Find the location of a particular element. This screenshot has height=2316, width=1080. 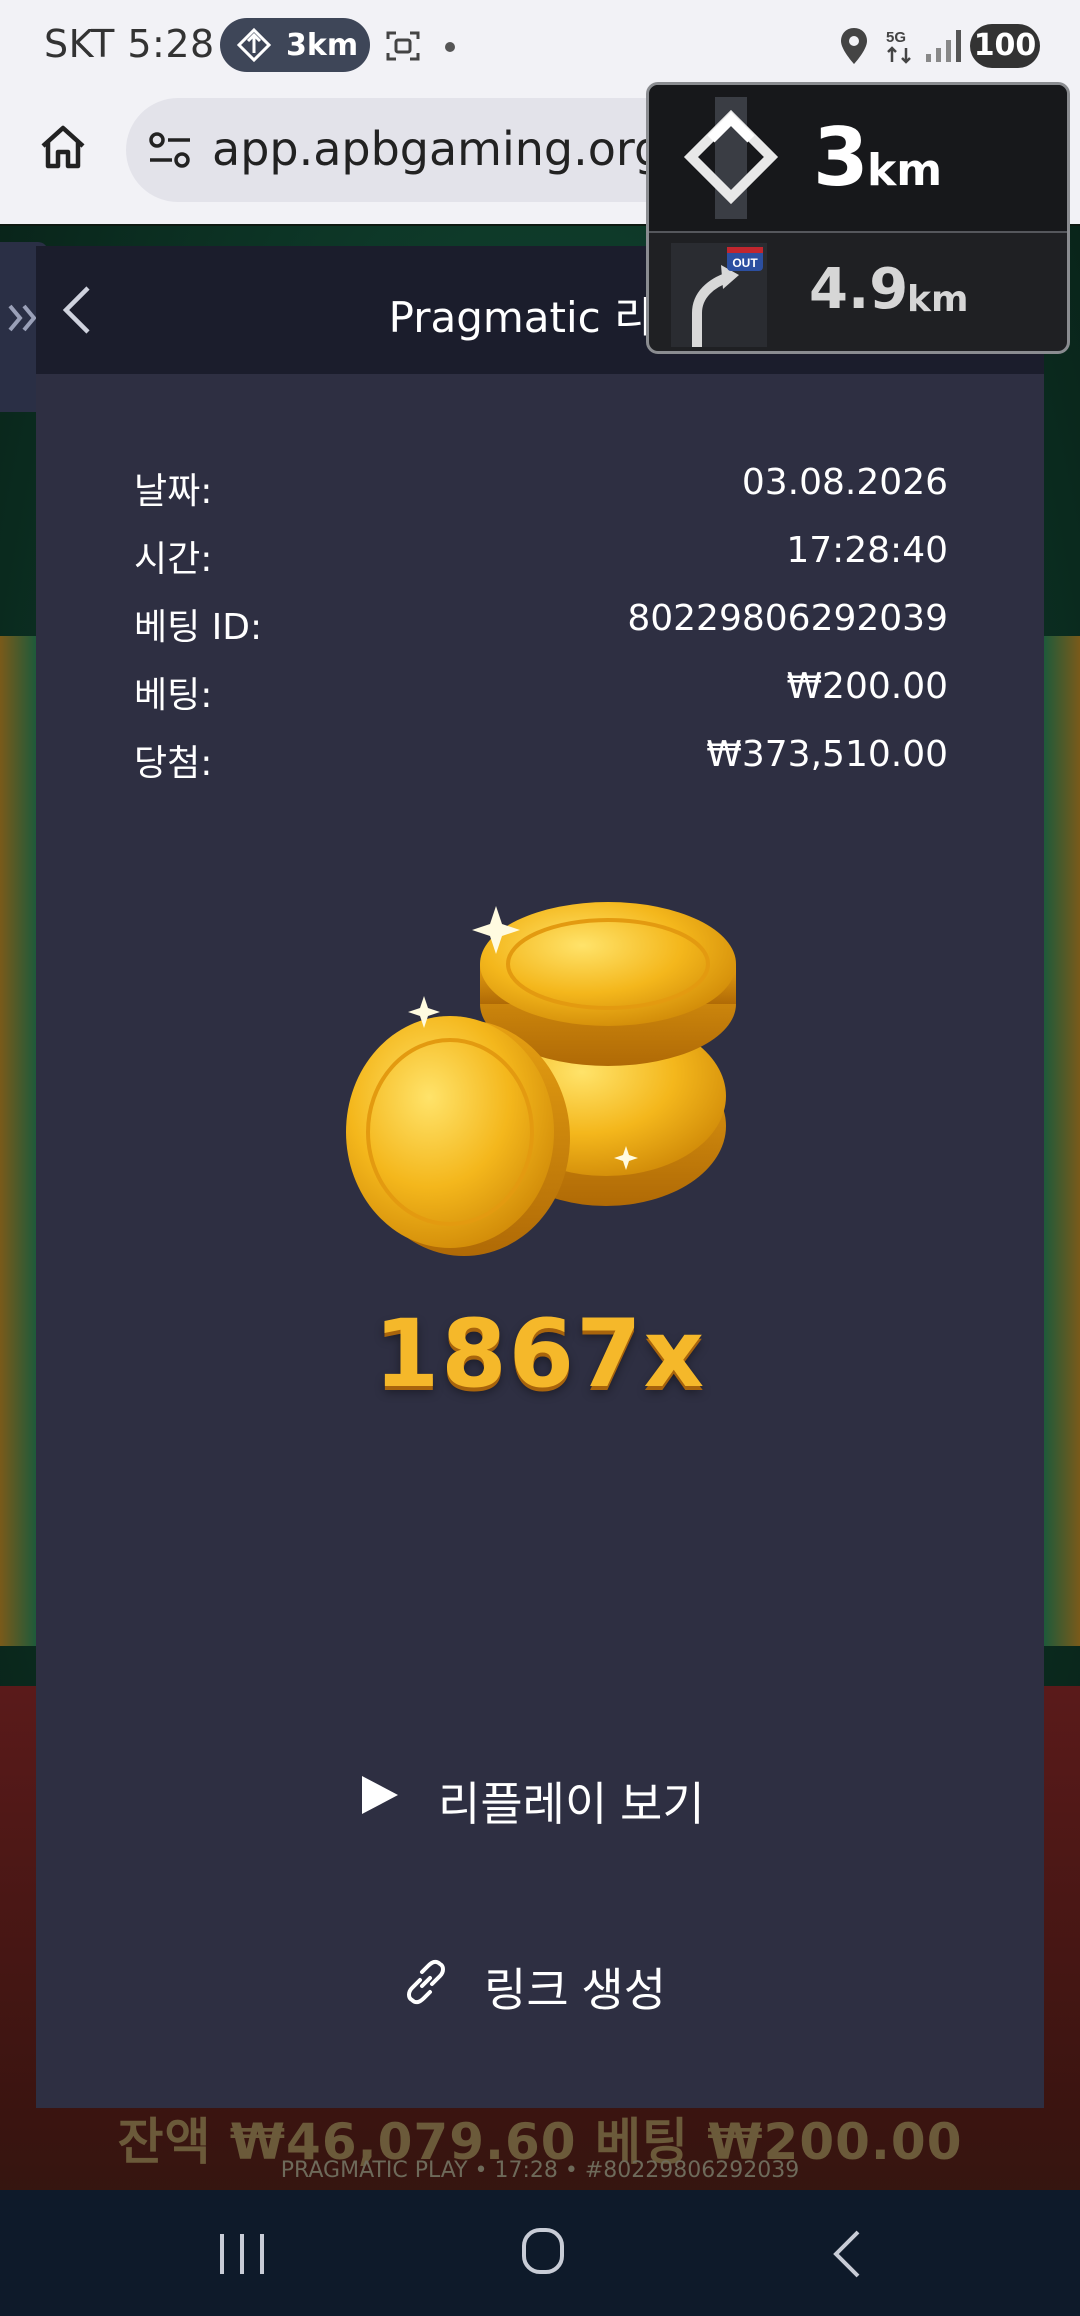

navigation-main-instruction: 3 km is located at coordinates (858, 158).